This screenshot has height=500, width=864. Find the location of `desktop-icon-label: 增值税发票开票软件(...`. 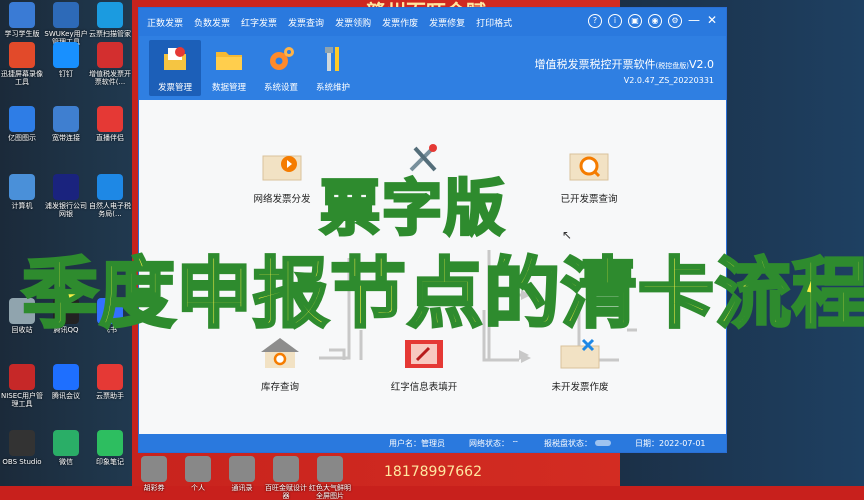

desktop-icon-label: 增值税发票开票软件(... is located at coordinates (110, 78).